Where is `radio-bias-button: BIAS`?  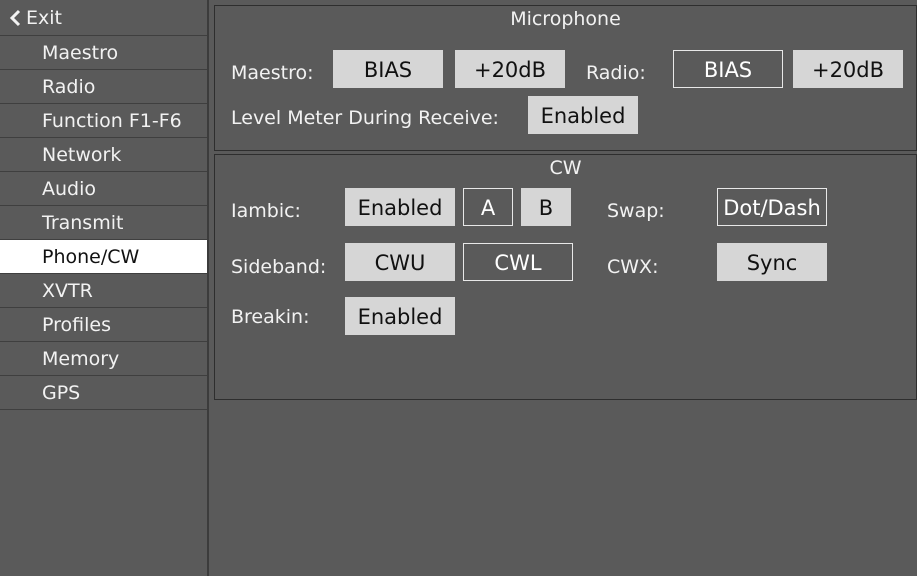
radio-bias-button: BIAS is located at coordinates (728, 69).